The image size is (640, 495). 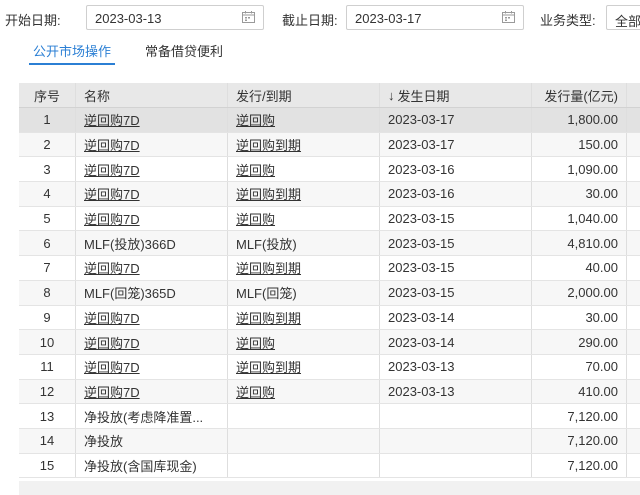 I want to click on start-date-picker, so click(x=175, y=17).